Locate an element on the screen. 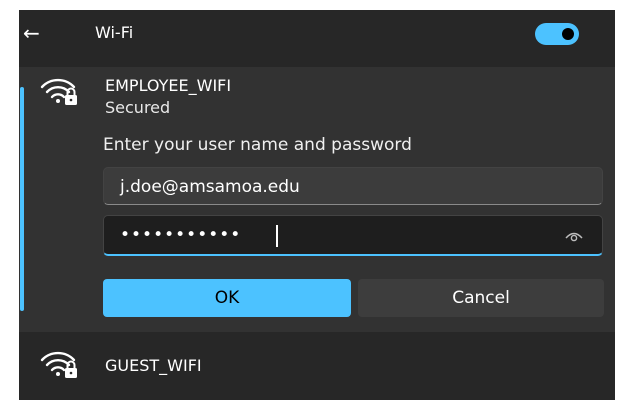 The image size is (626, 412). ok-button: OK is located at coordinates (227, 298).